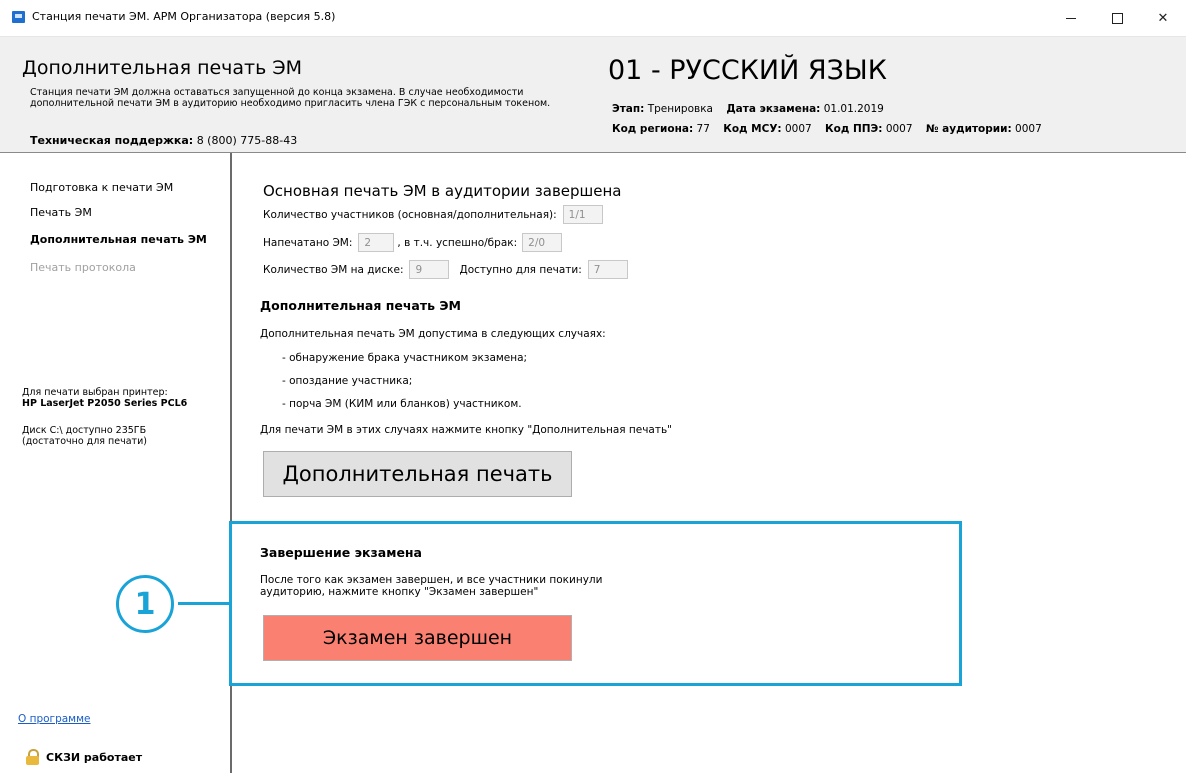 Image resolution: width=1186 pixels, height=773 pixels. What do you see at coordinates (203, 603) in the screenshot?
I see `callout-connector` at bounding box center [203, 603].